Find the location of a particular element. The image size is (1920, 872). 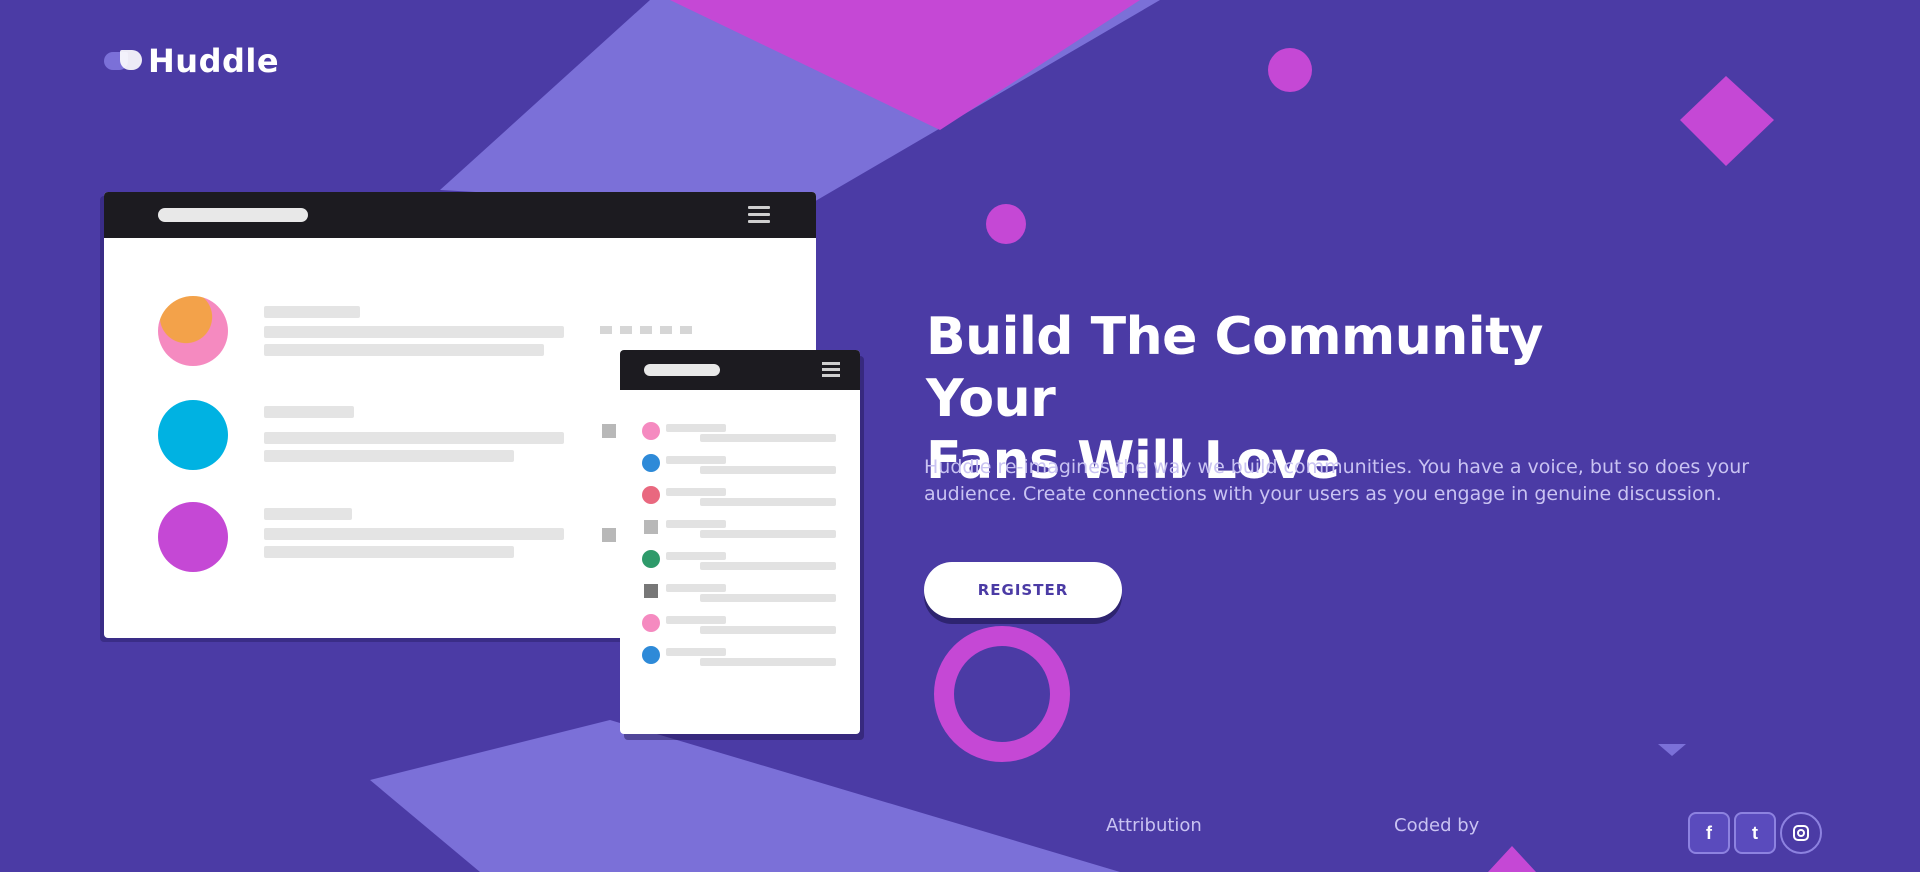

mockup-chat-pill is located at coordinates (682, 370).